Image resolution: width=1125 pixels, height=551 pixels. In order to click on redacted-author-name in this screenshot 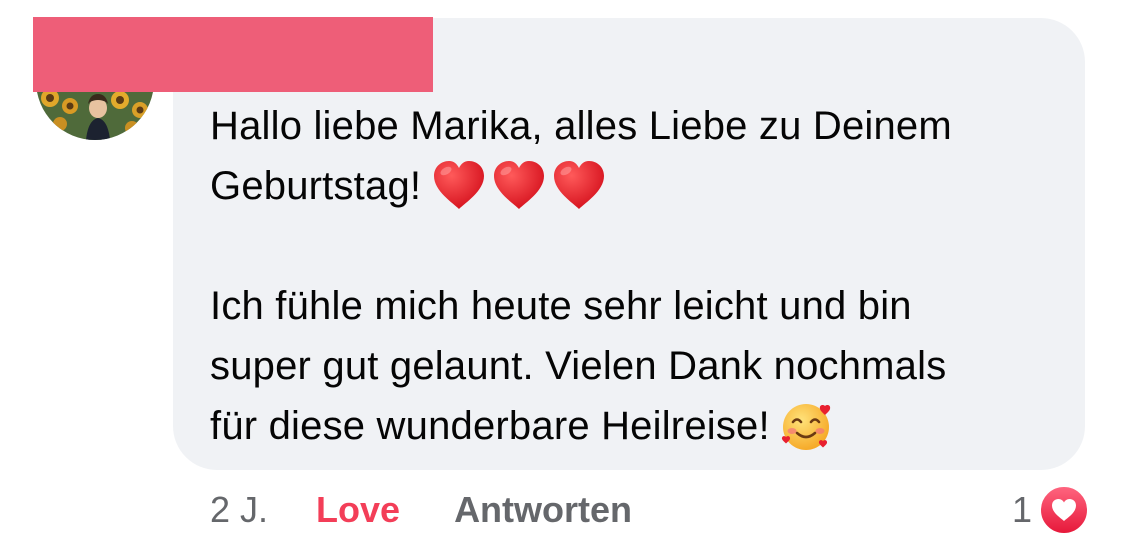, I will do `click(233, 54)`.